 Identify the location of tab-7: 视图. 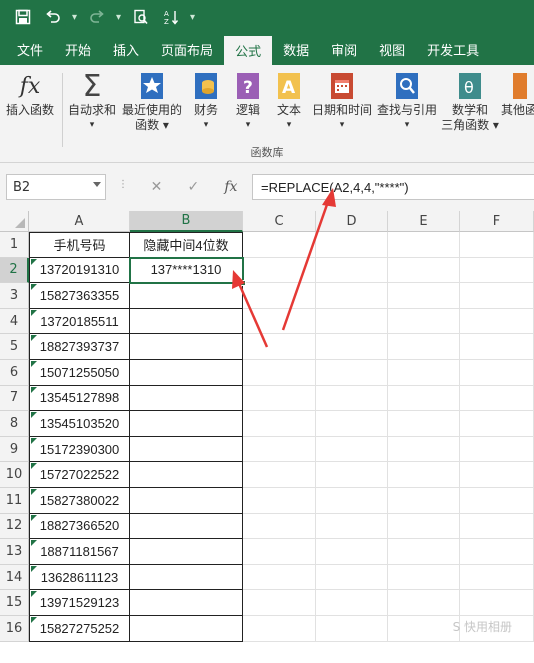
(392, 49).